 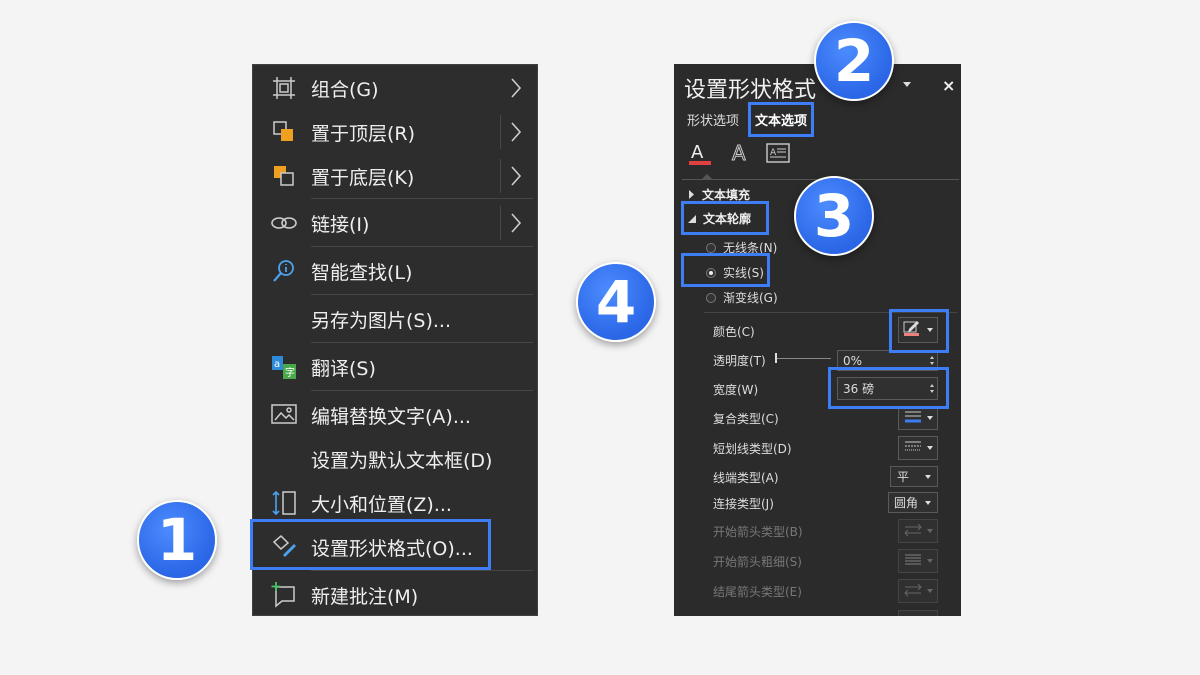 I want to click on highlight-format-shape, so click(x=370, y=544).